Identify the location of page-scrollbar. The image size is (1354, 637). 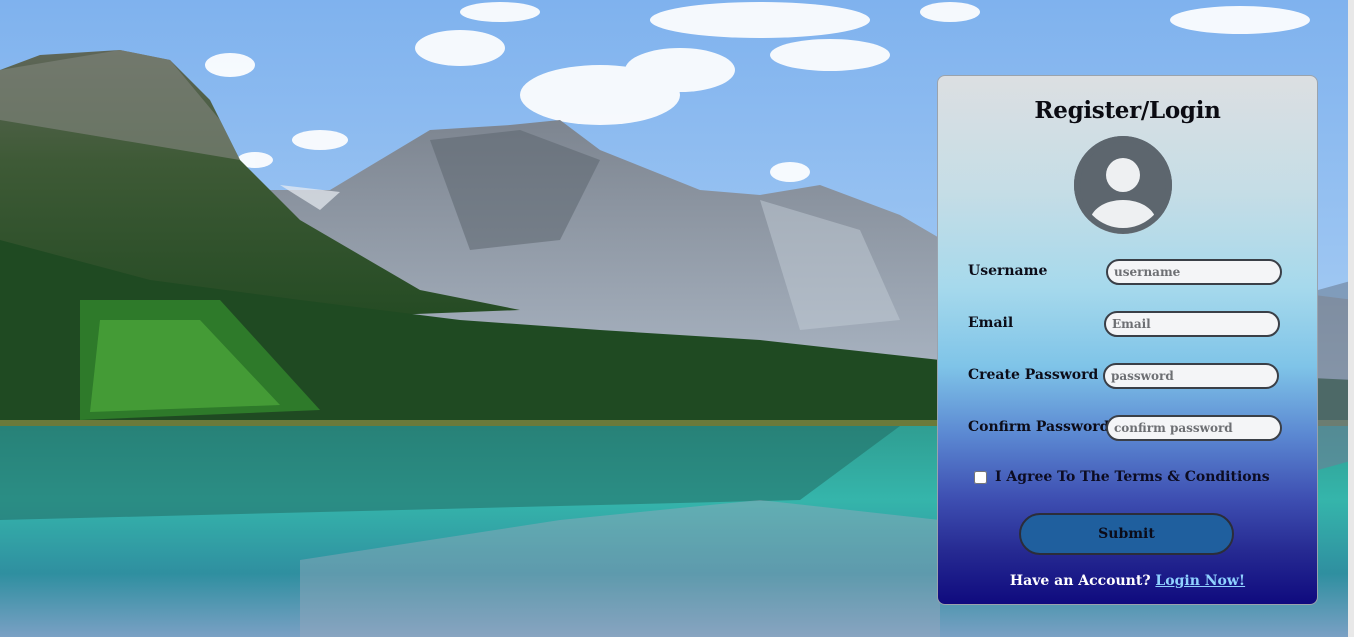
(1351, 318).